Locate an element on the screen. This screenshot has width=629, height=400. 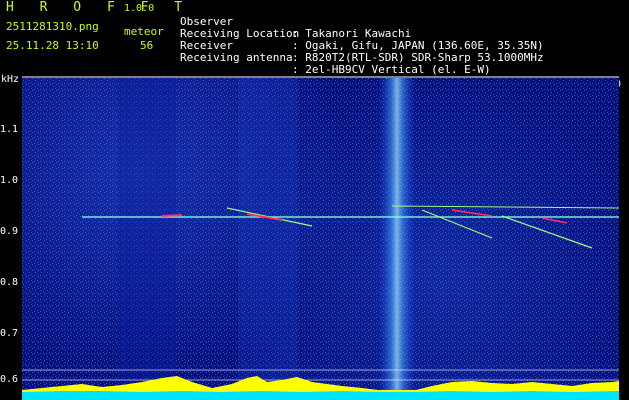
capture-datetime: 25.11.28 13:10 is located at coordinates (52, 45).